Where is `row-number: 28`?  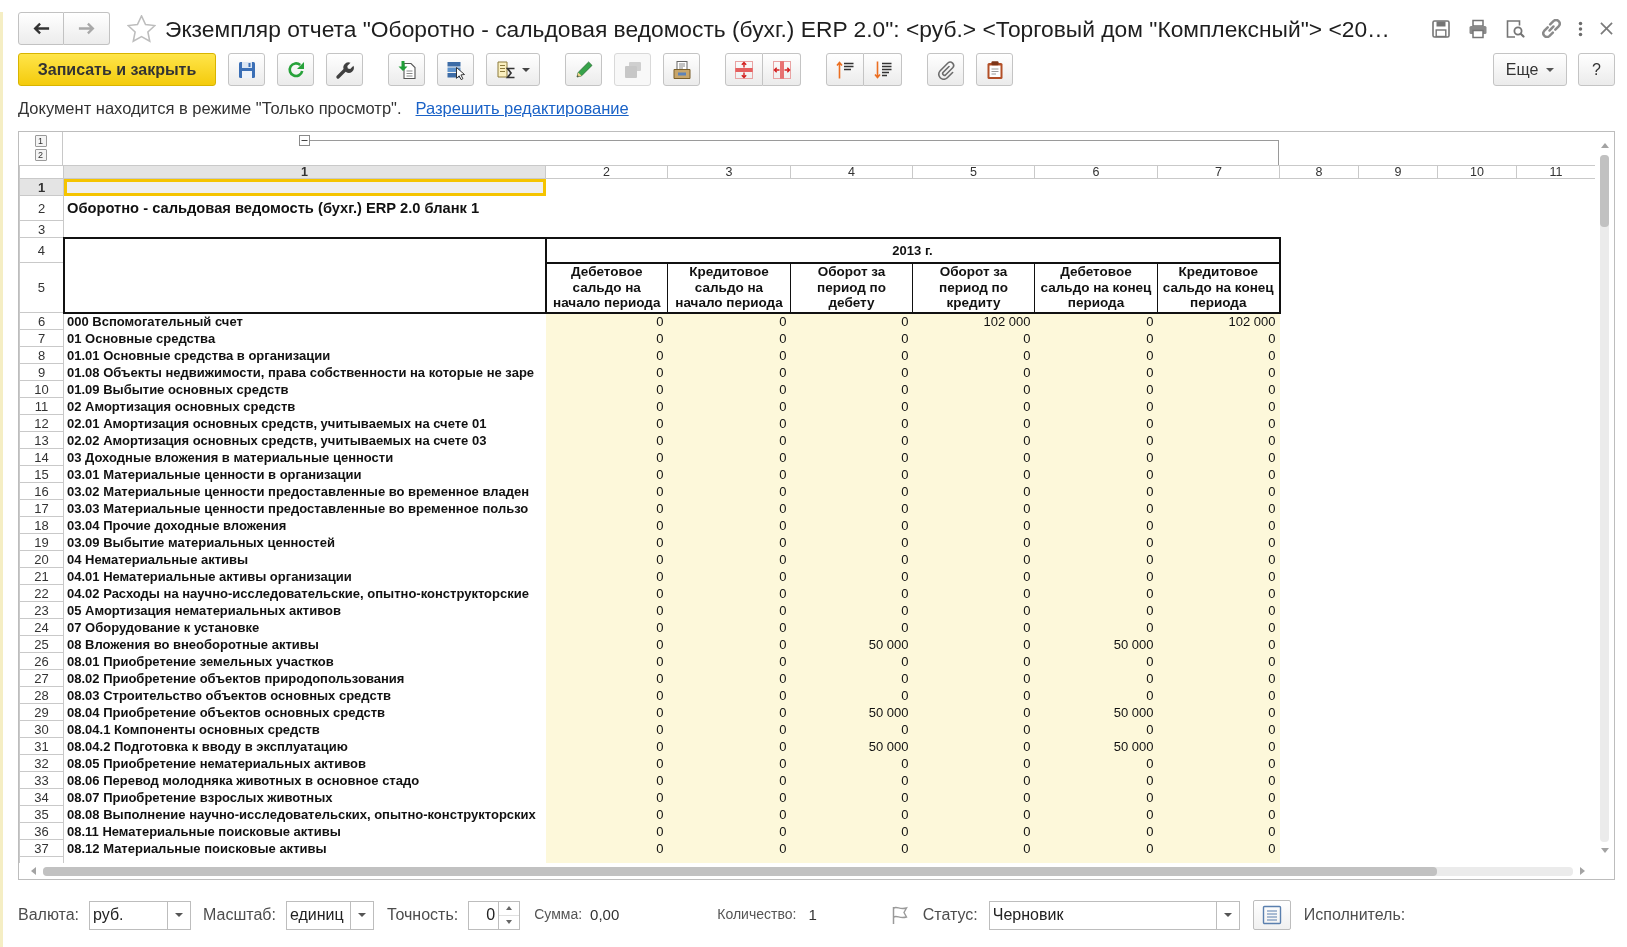
row-number: 28 is located at coordinates (41, 695).